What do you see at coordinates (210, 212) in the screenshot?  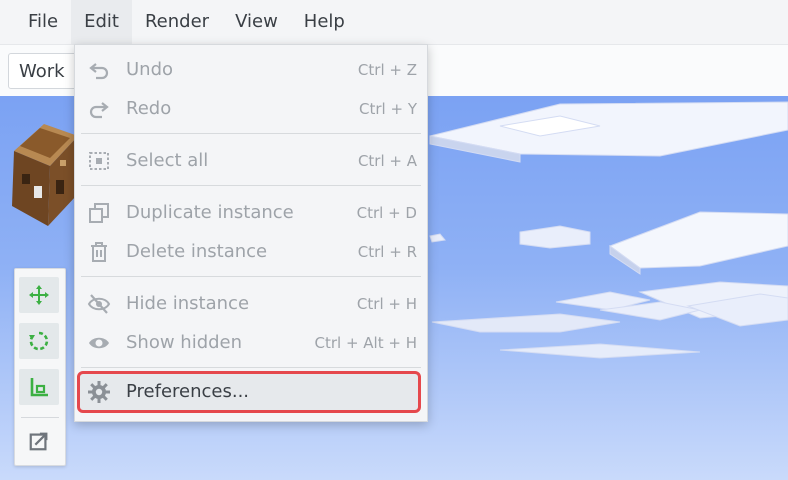 I see `menu-item-label: Duplicate instance` at bounding box center [210, 212].